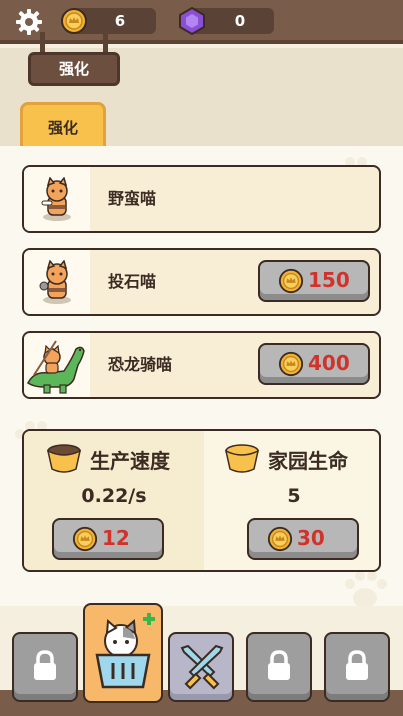  What do you see at coordinates (192, 21) in the screenshot?
I see `purple-gem-icon` at bounding box center [192, 21].